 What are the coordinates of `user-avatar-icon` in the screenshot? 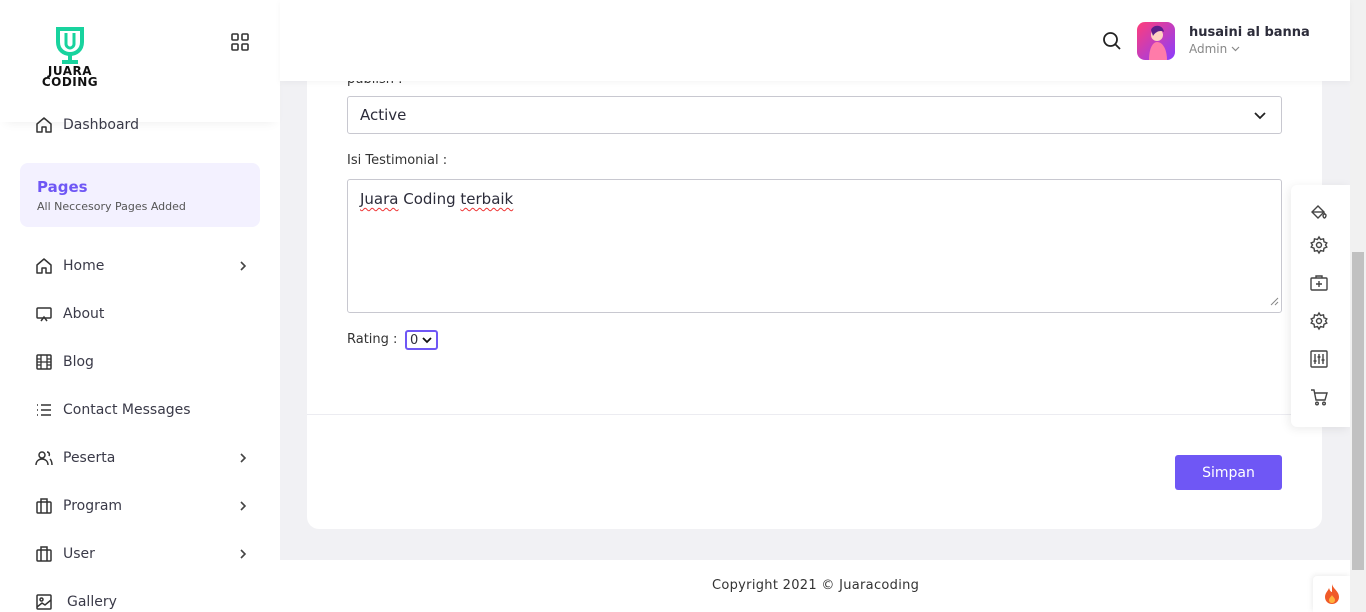 It's located at (1158, 42).